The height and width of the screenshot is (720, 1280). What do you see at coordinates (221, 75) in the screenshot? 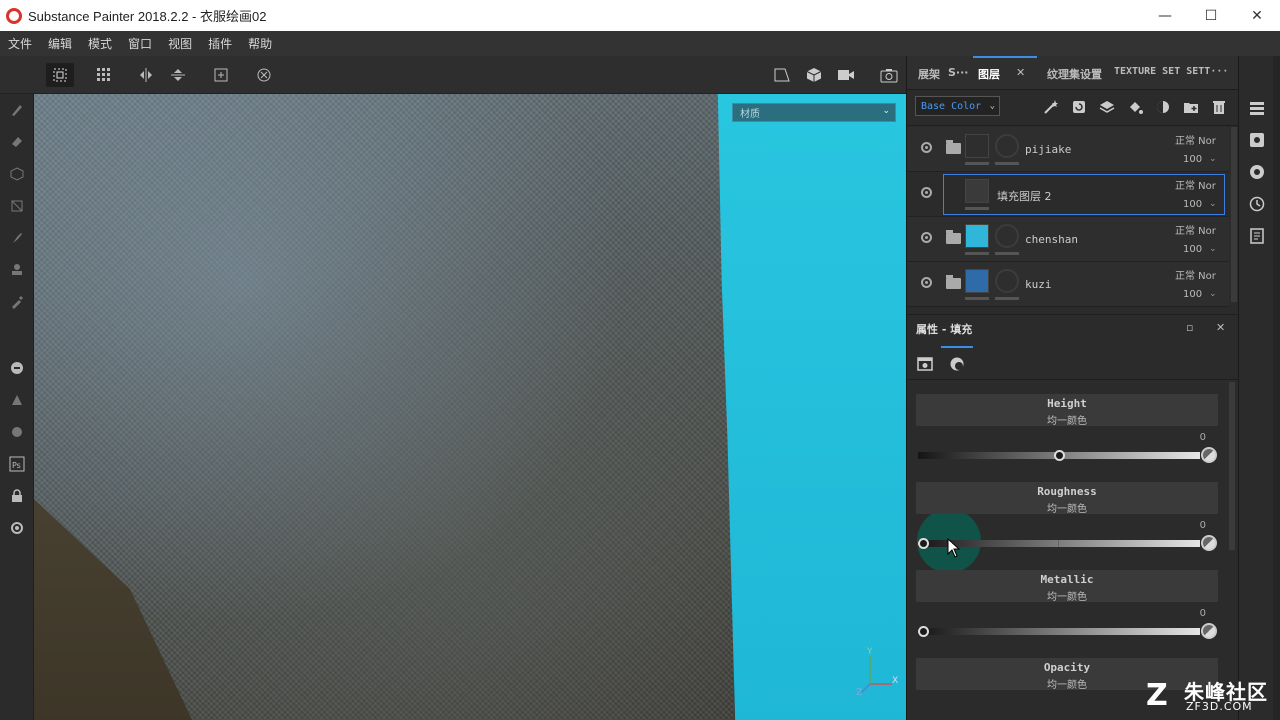
I see `add-frame-icon` at bounding box center [221, 75].